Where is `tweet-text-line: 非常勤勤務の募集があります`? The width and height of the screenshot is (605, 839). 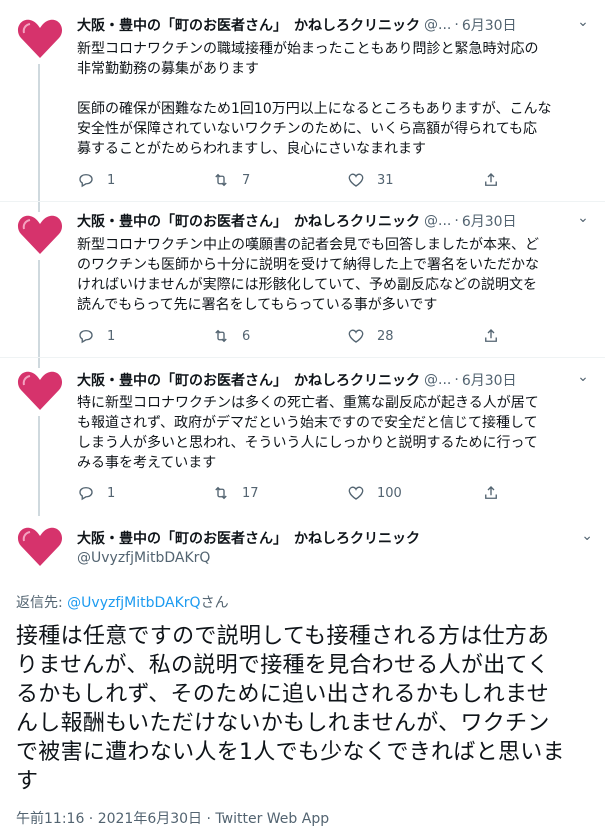
tweet-text-line: 非常勤勤務の募集があります is located at coordinates (168, 69).